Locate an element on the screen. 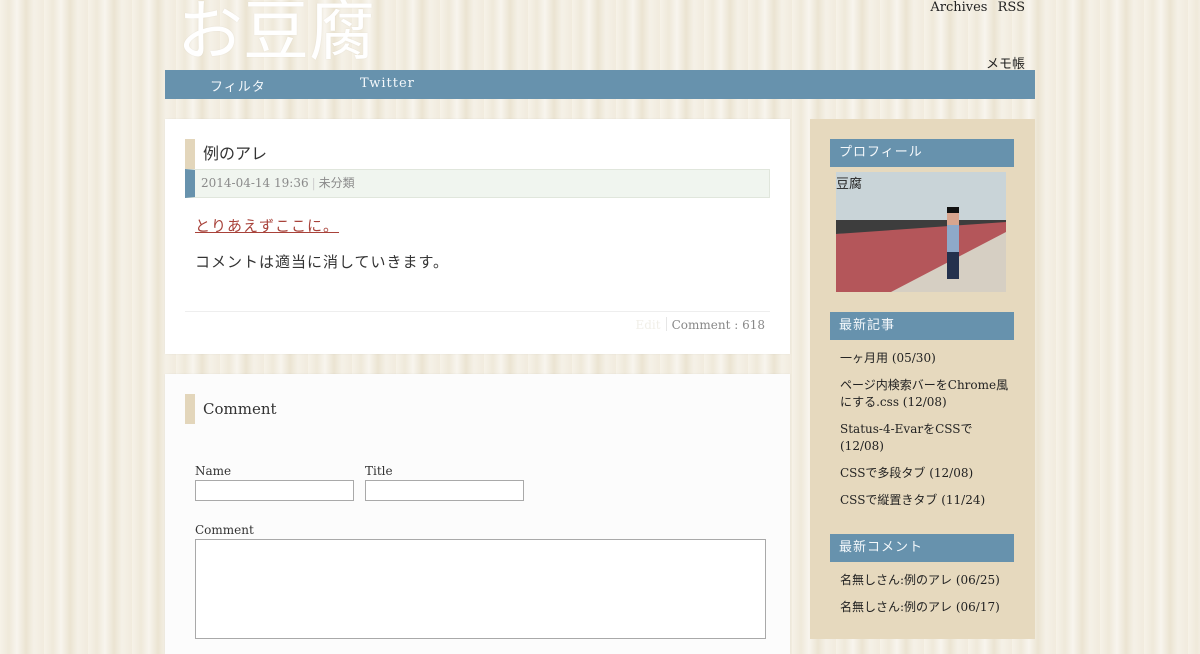 The image size is (1200, 654). title-label: Title is located at coordinates (379, 471).